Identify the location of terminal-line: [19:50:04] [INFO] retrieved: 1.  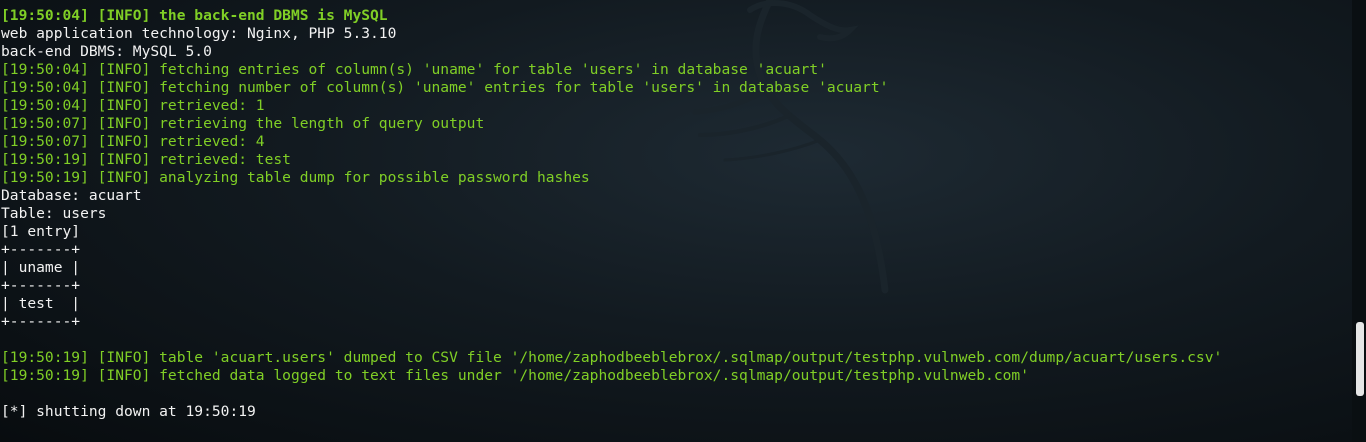
(133, 105).